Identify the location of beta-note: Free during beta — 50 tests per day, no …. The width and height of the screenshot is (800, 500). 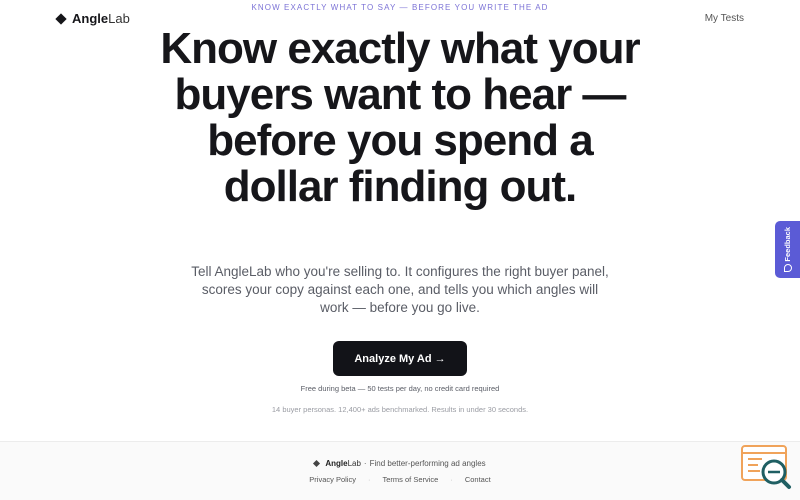
(400, 388).